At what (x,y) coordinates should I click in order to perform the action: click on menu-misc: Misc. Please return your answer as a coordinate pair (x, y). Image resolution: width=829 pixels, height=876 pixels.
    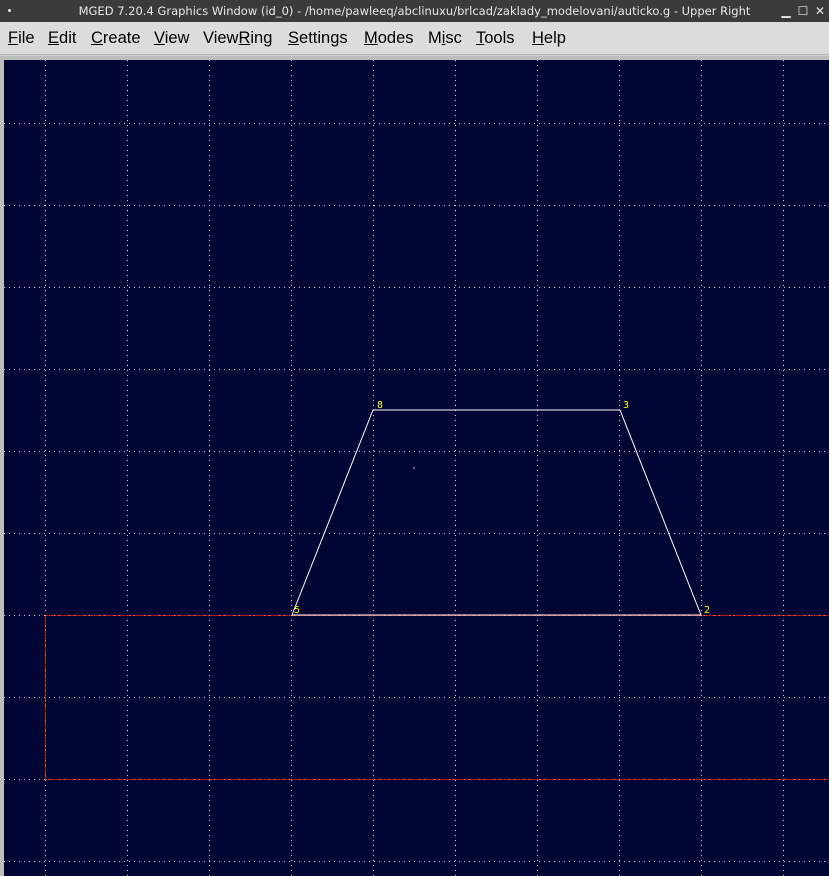
    Looking at the image, I should click on (445, 38).